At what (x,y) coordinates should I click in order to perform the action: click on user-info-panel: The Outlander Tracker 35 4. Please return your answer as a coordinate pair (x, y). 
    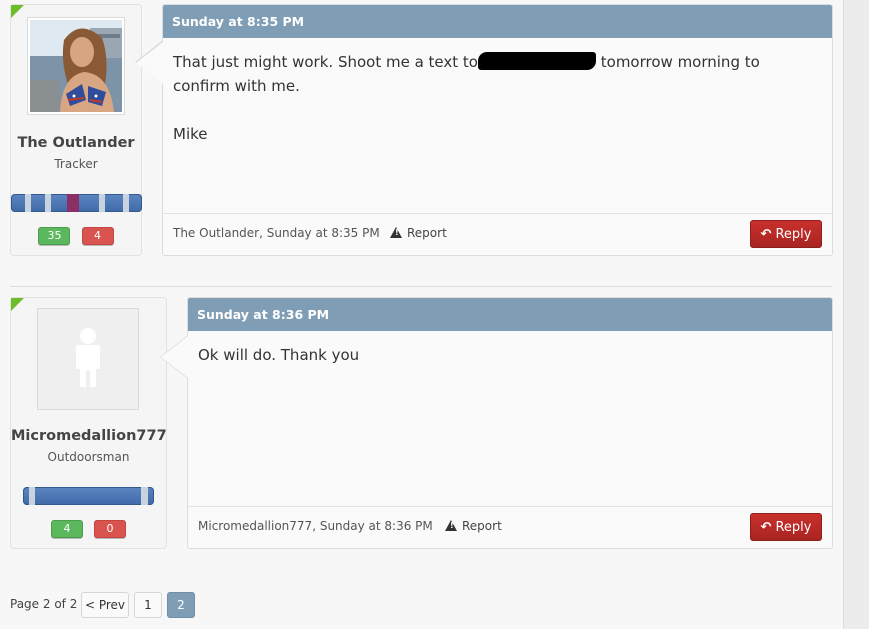
    Looking at the image, I should click on (76, 130).